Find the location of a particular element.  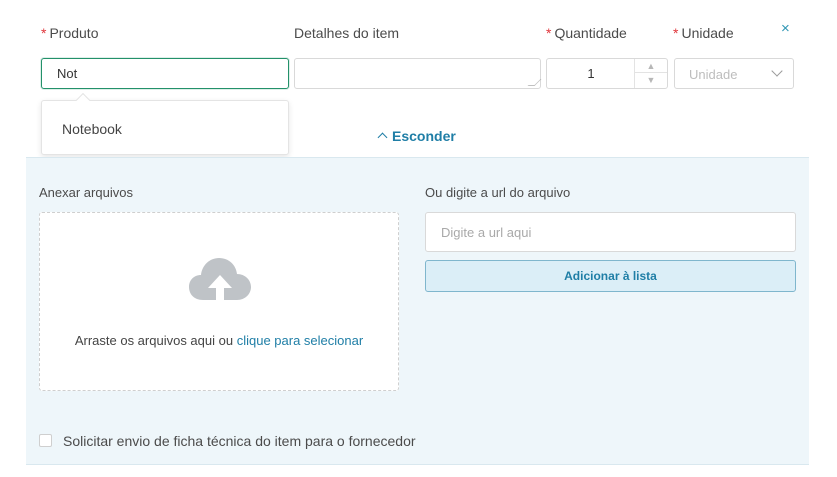

unidade-label: * Unidade is located at coordinates (703, 33).